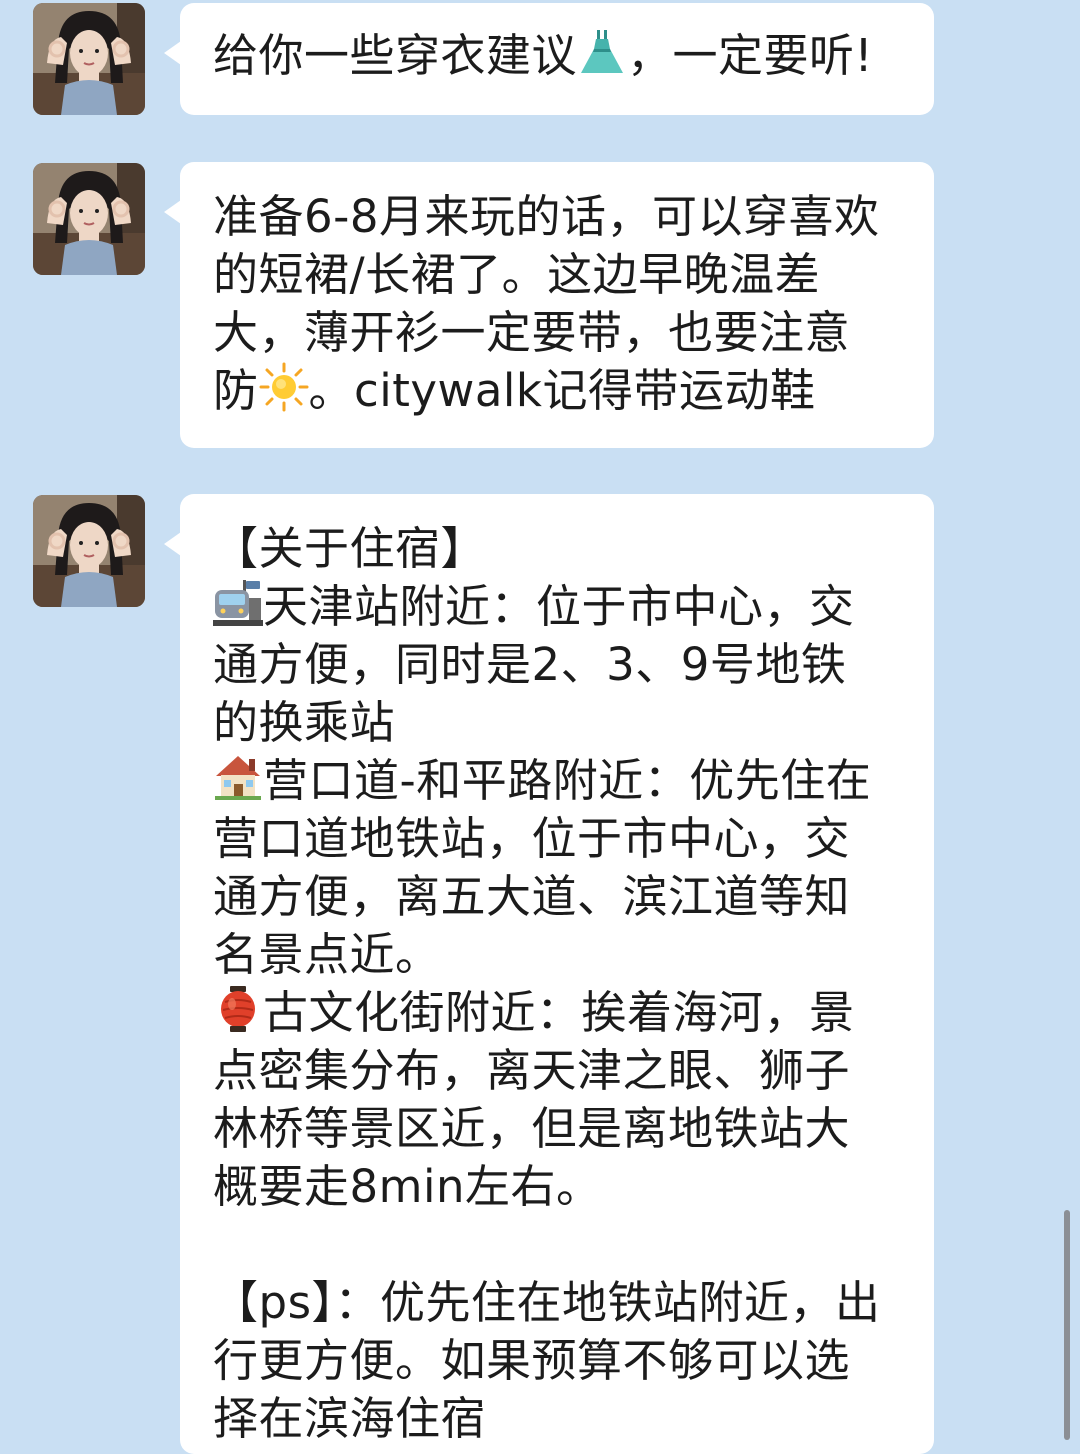  Describe the element at coordinates (530, 664) in the screenshot. I see `message-line: 通方便，同时是2、3、9号地铁` at that location.